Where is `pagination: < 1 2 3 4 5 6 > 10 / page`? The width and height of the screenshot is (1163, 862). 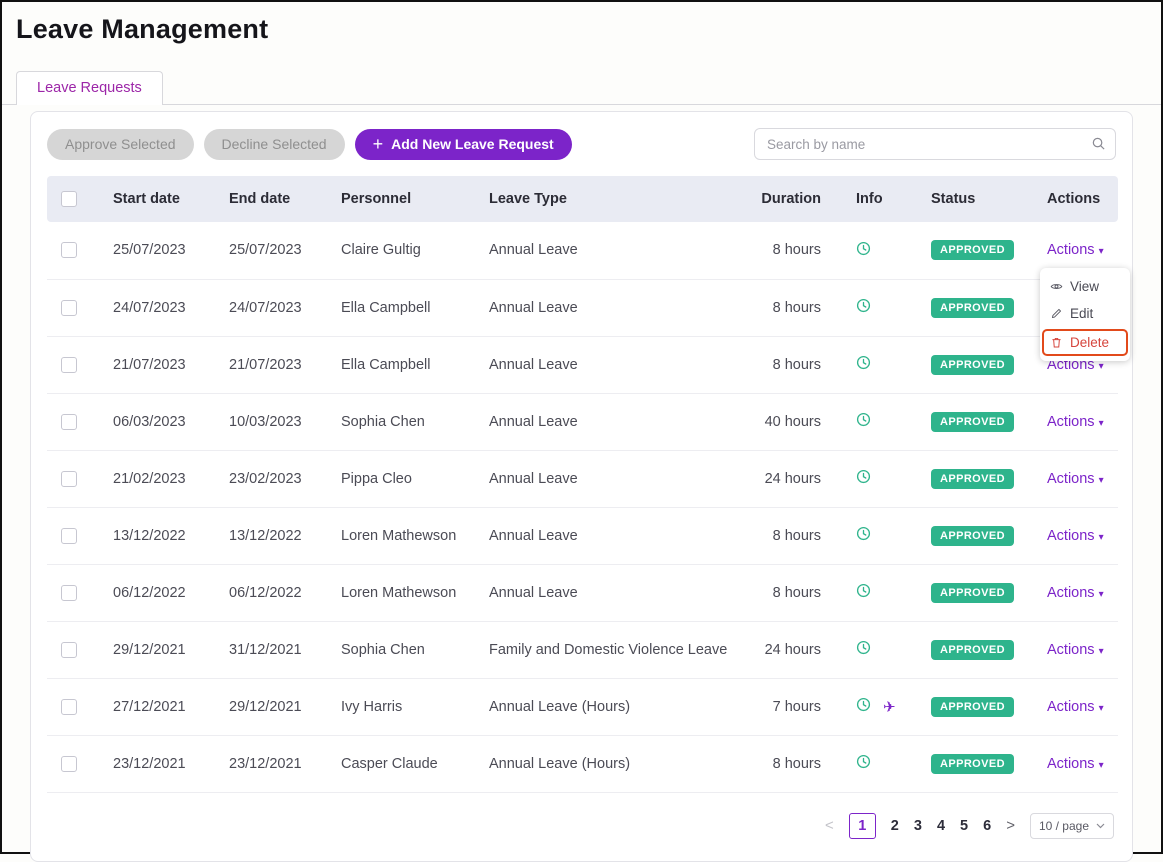
pagination: < 1 2 3 4 5 6 > 10 / page is located at coordinates (581, 826).